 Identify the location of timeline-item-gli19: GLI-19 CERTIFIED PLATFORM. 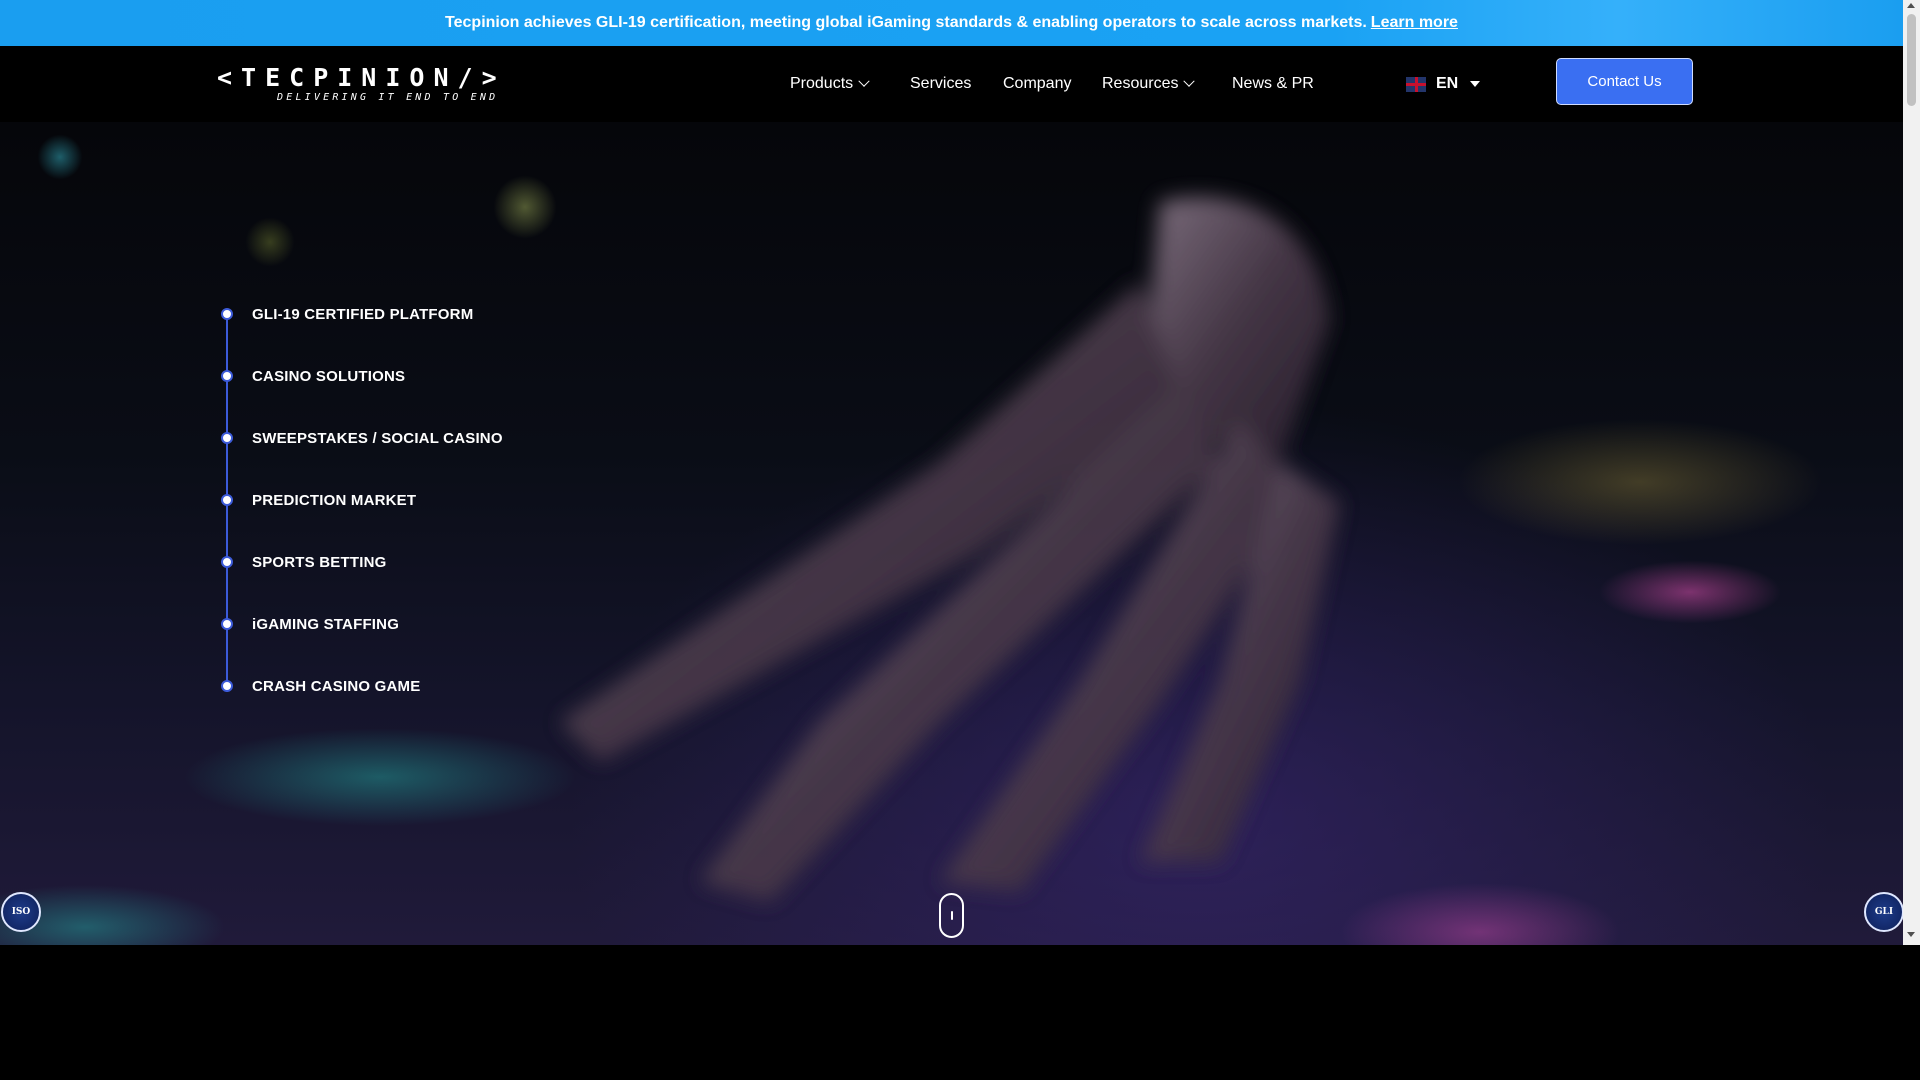
(345, 314).